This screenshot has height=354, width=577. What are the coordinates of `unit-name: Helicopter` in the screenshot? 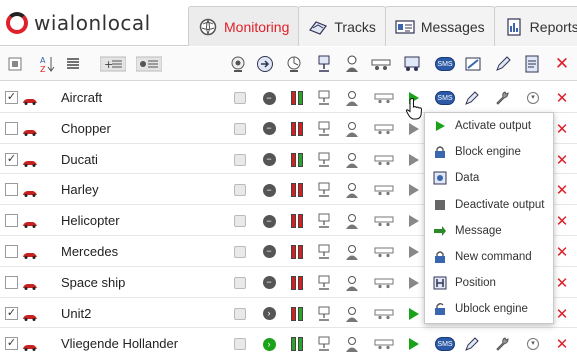 It's located at (90, 220).